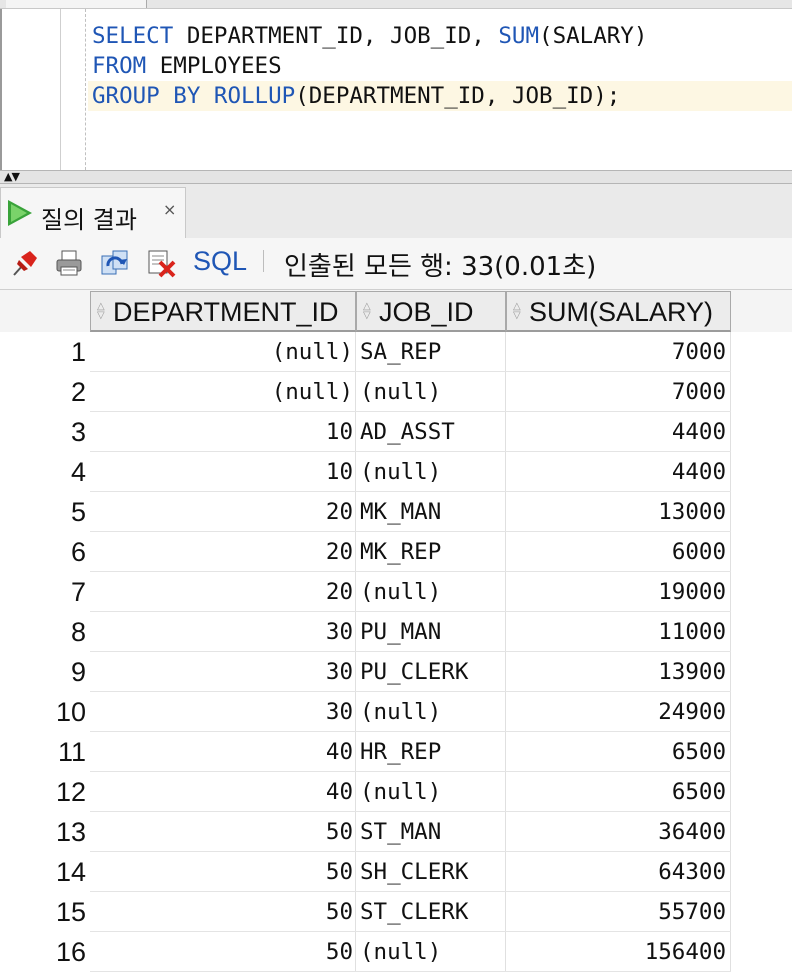 Image resolution: width=792 pixels, height=976 pixels. I want to click on cell-job-id: MK_MAN, so click(431, 511).